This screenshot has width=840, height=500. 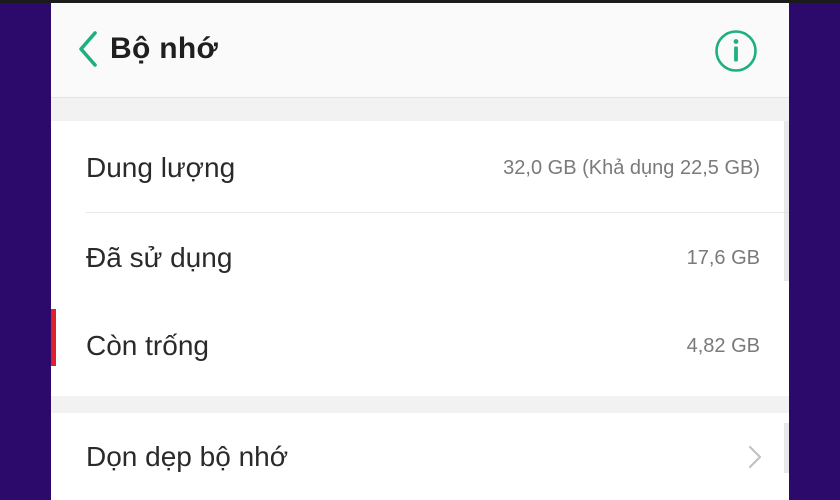 I want to click on free-label: Còn trống, so click(x=147, y=345).